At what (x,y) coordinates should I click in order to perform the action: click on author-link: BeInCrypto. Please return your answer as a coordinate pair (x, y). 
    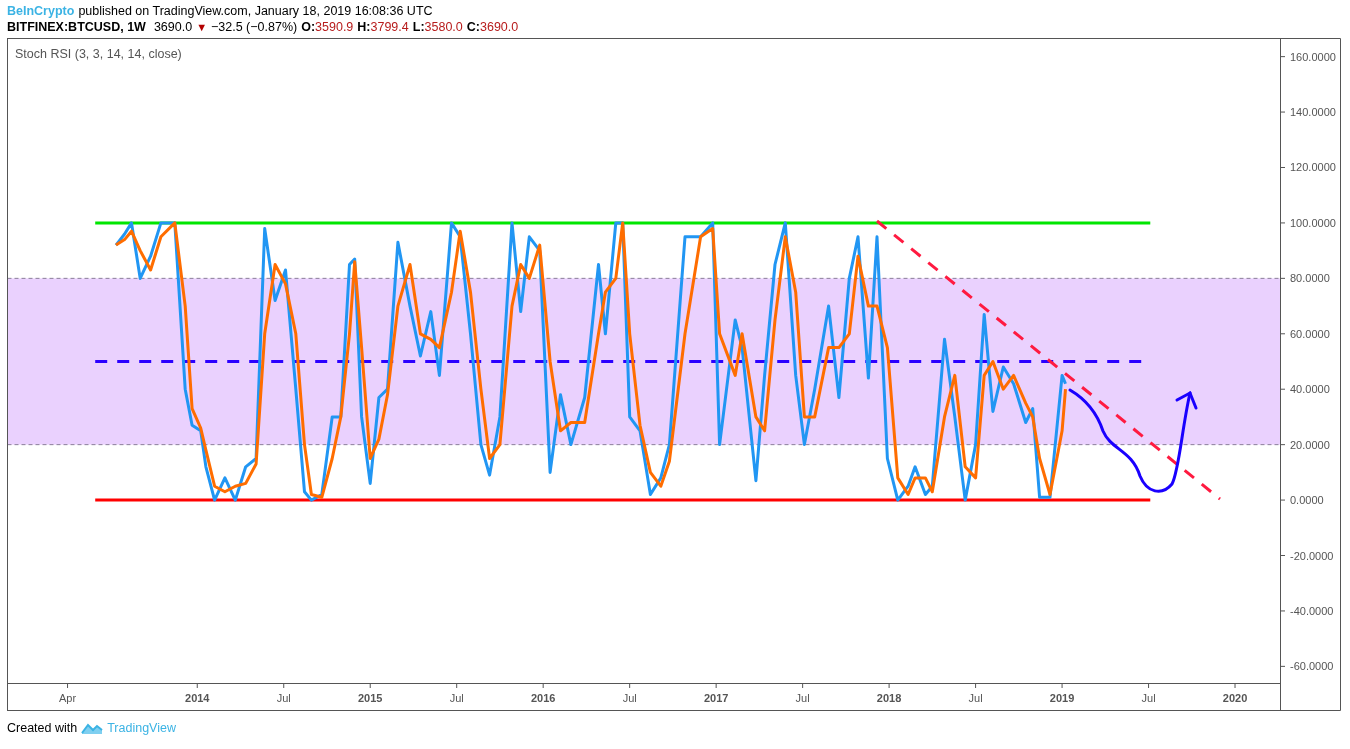
    Looking at the image, I should click on (41, 11).